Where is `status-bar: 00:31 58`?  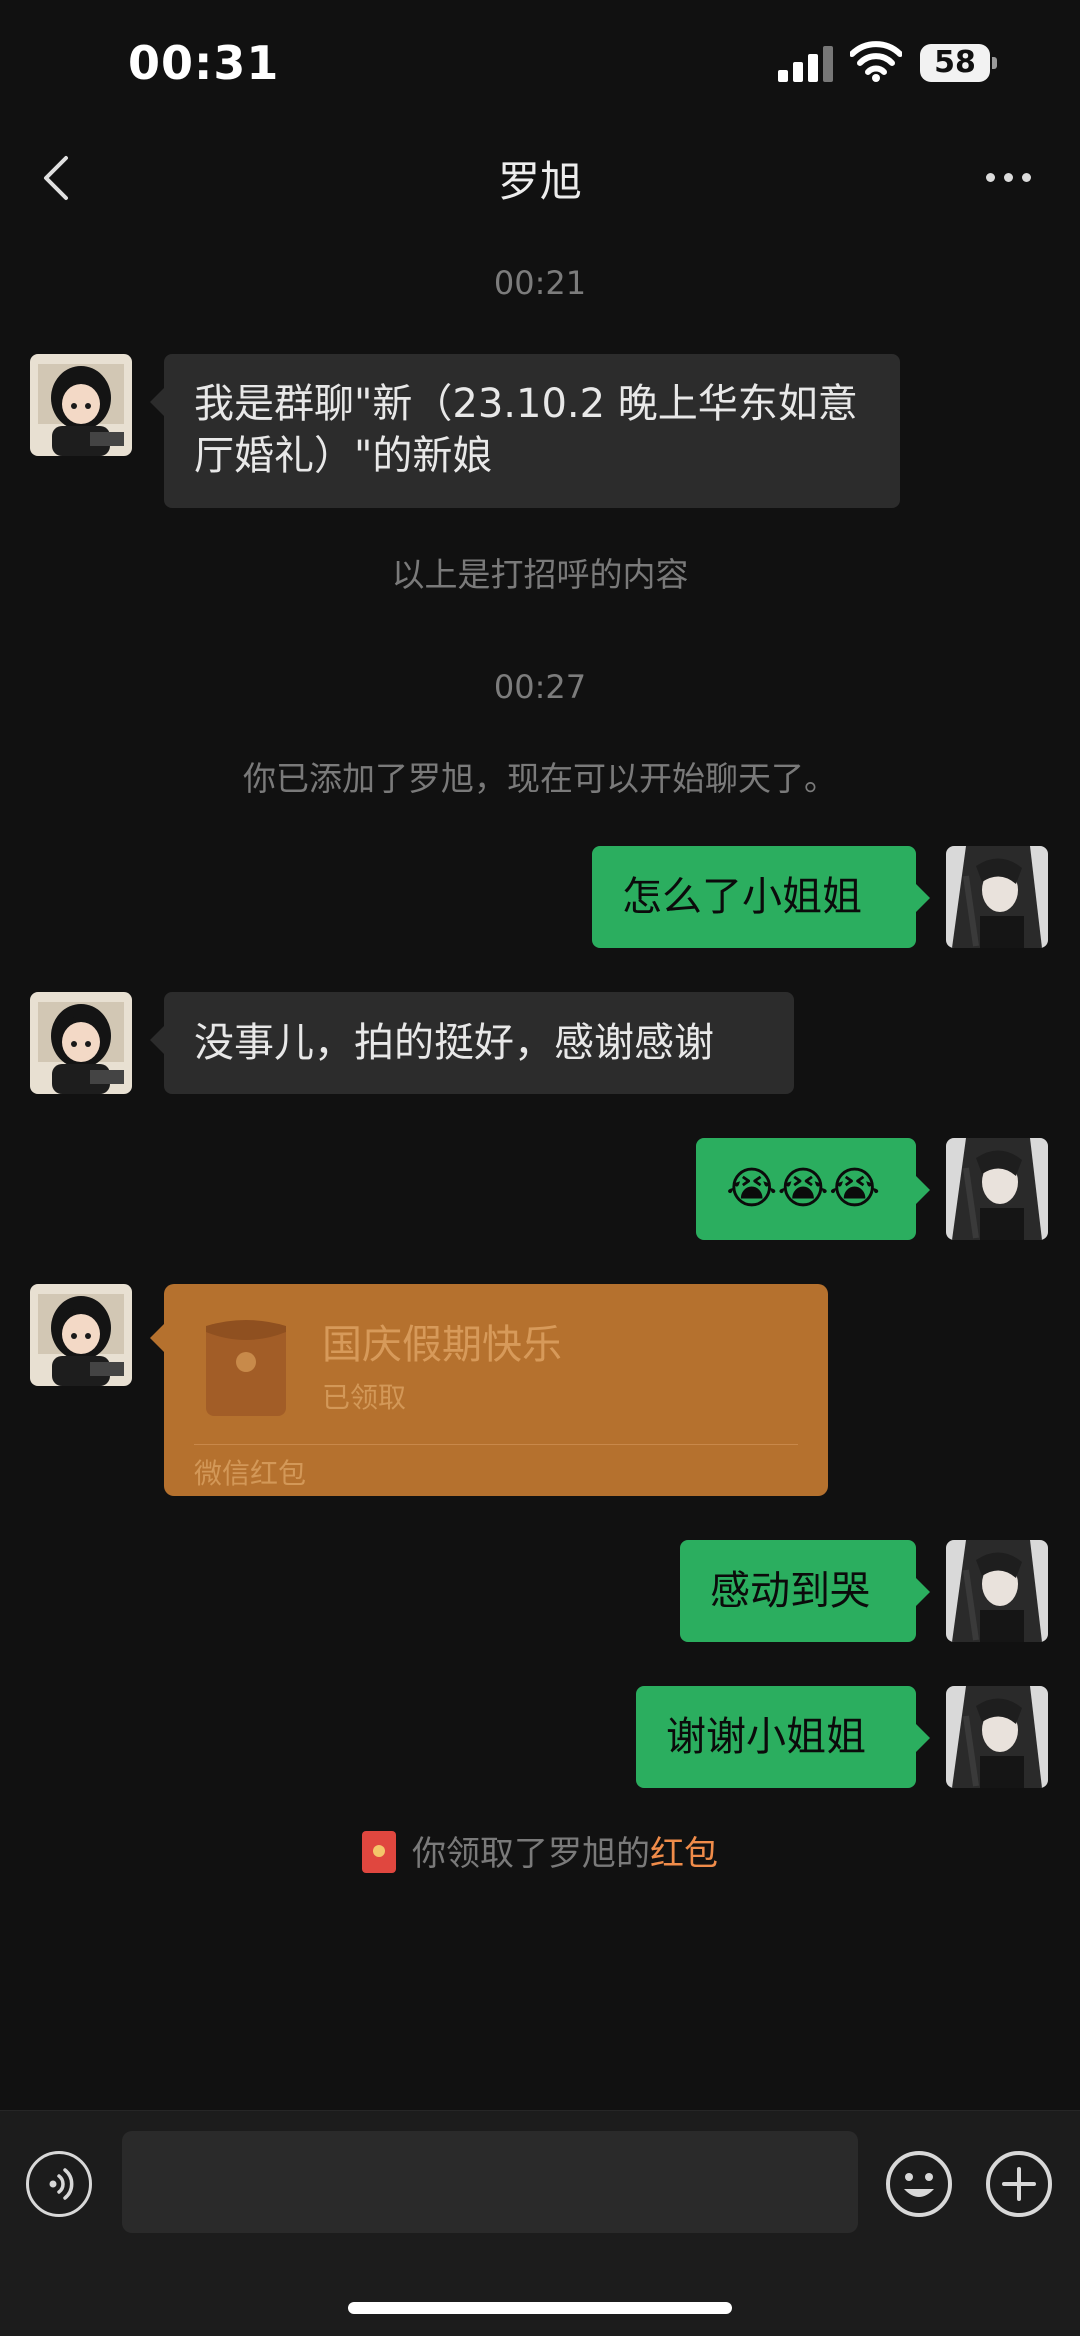 status-bar: 00:31 58 is located at coordinates (540, 65).